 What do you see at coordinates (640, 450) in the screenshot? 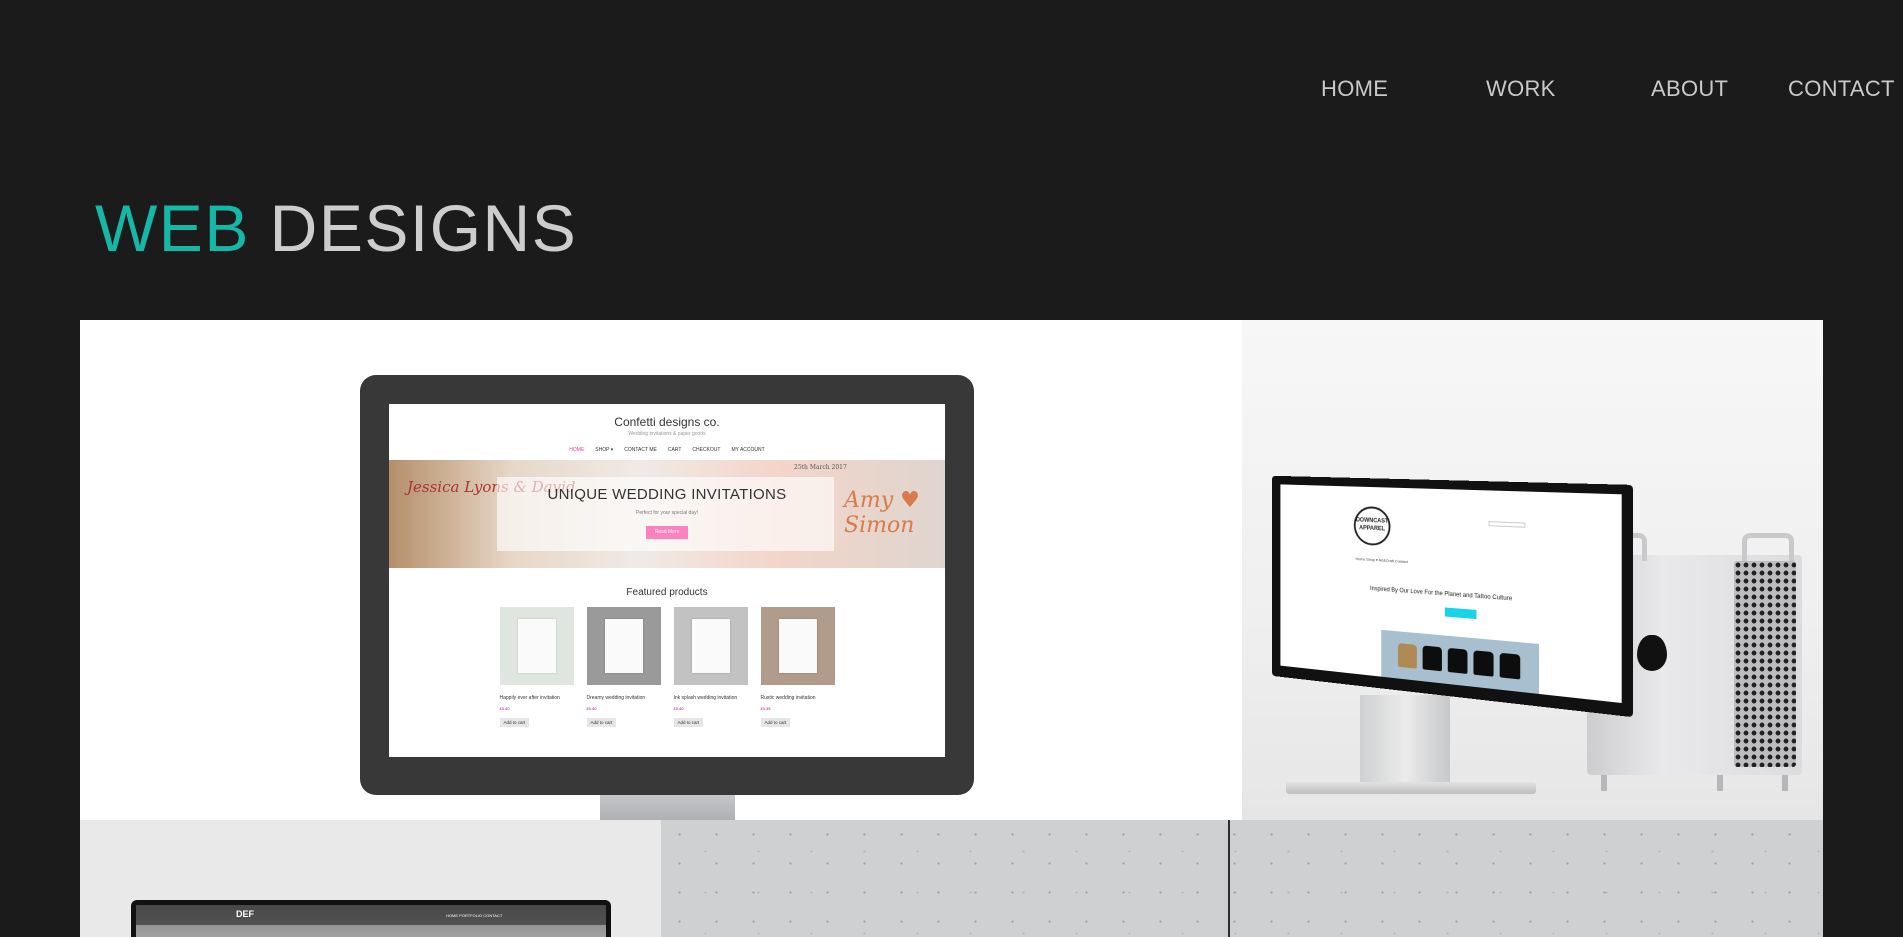
I see `confetti-nav-item: CONTACT ME` at bounding box center [640, 450].